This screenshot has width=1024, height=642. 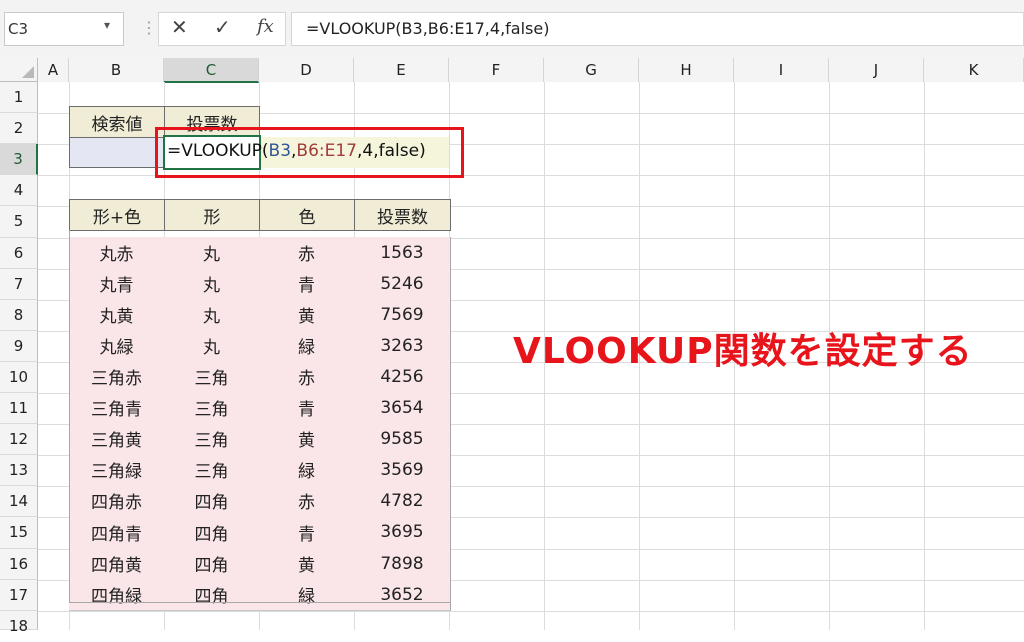 What do you see at coordinates (28, 72) in the screenshot?
I see `select-all-icon` at bounding box center [28, 72].